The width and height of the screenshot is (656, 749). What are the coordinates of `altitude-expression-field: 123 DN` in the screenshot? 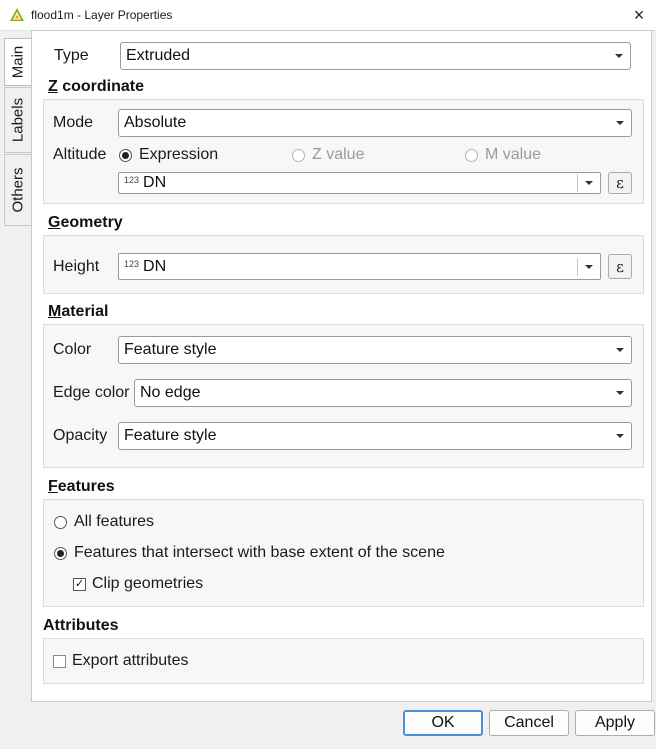 It's located at (359, 183).